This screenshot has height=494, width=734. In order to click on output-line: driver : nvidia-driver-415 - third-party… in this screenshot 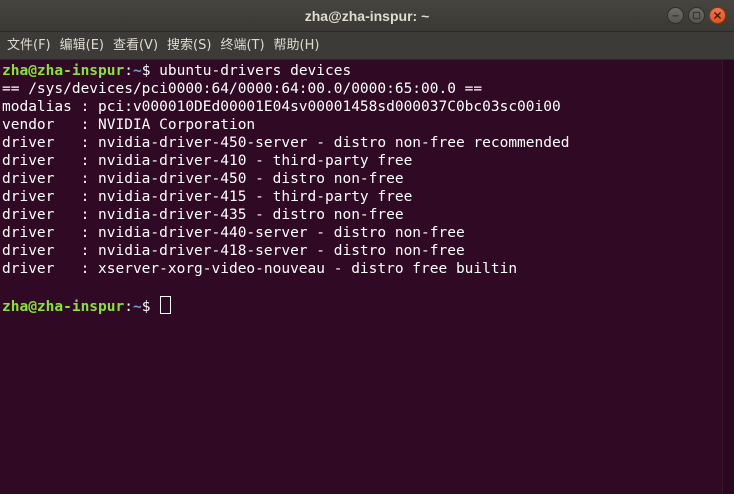, I will do `click(207, 197)`.